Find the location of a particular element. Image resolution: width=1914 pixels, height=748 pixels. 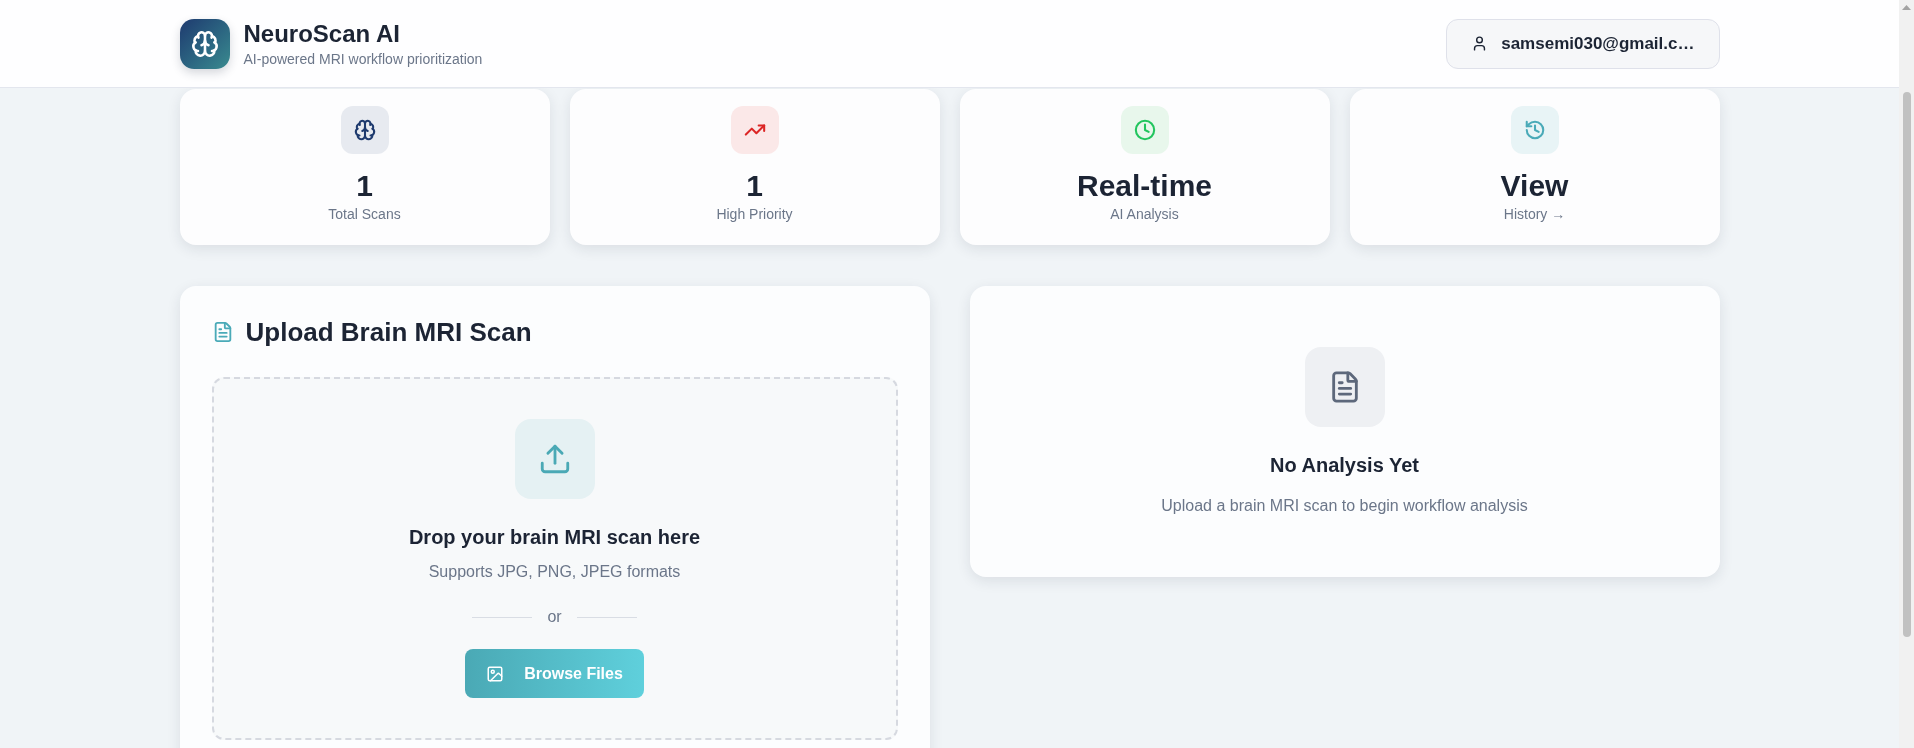

stat-label: Total Scans is located at coordinates (364, 214).